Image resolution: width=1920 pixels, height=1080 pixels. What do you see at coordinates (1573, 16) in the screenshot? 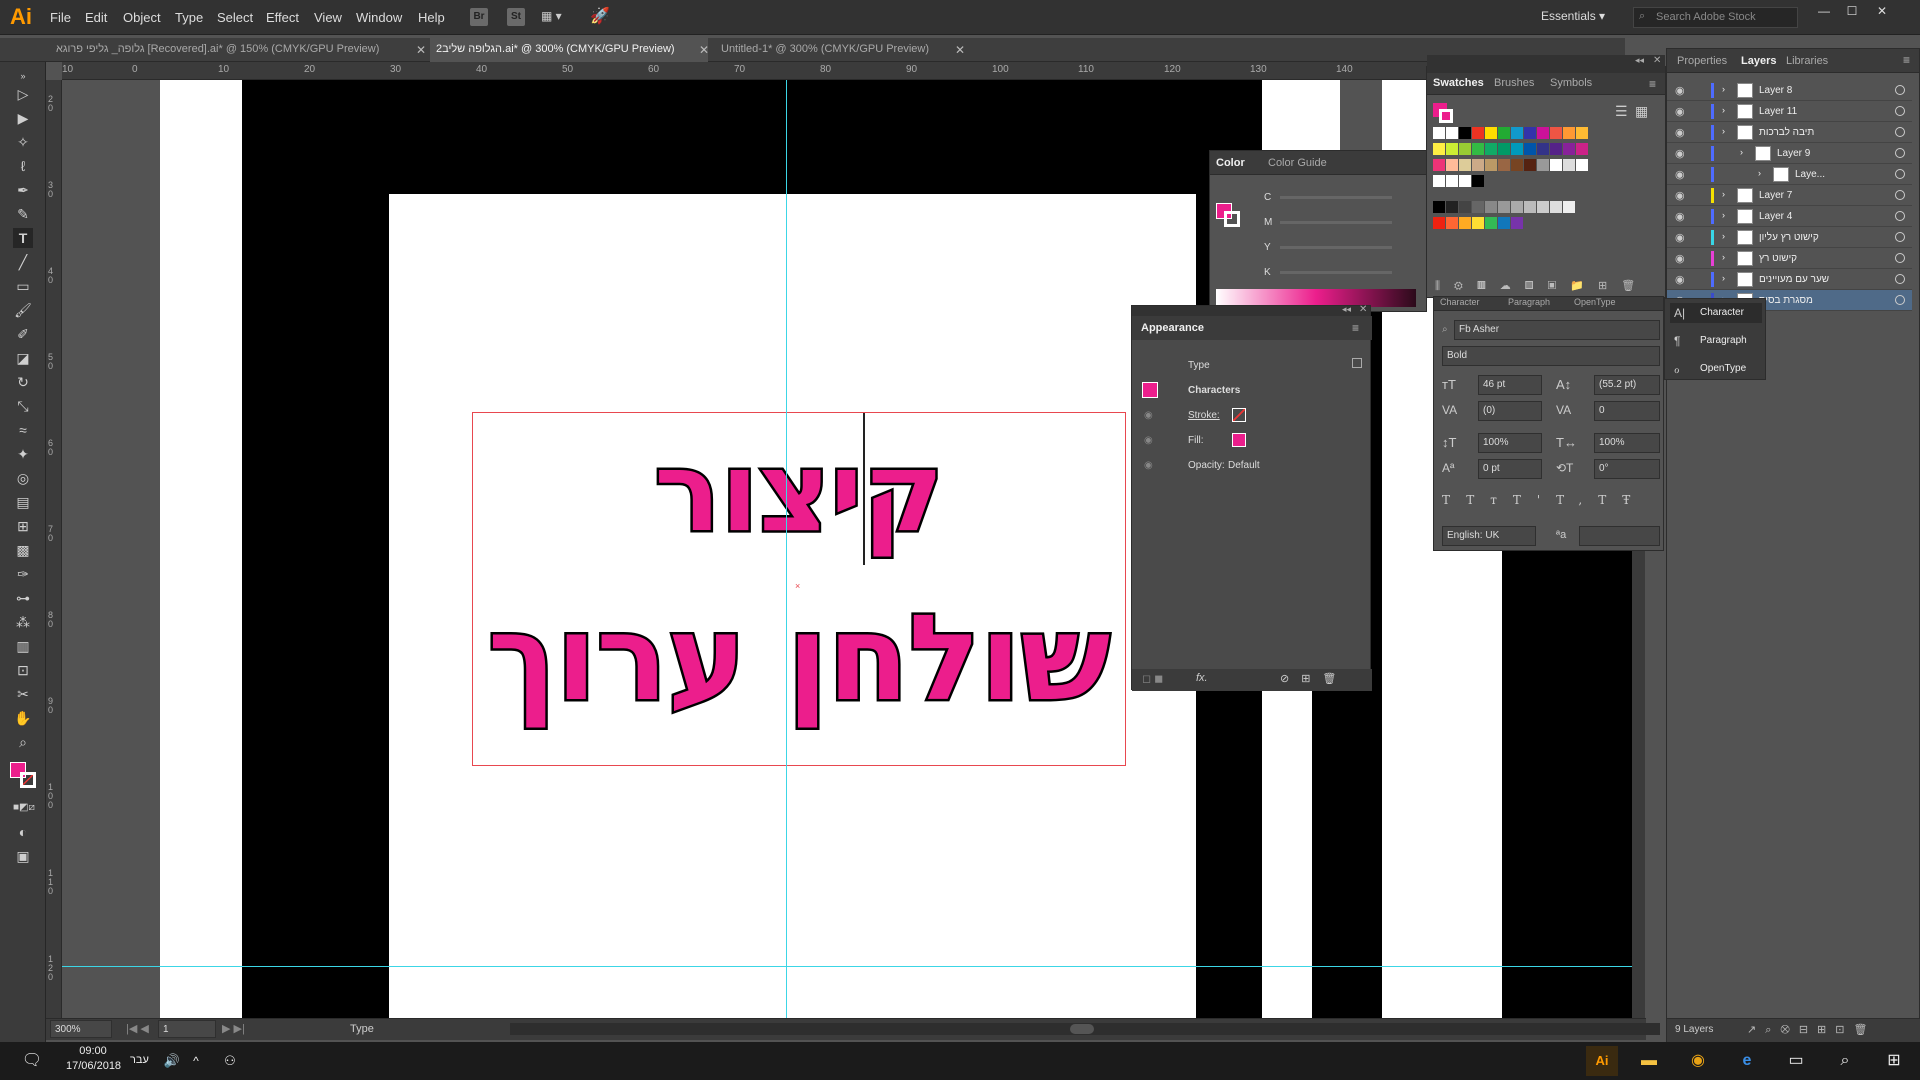
I see `workspace-switcher: Essentials ▾` at bounding box center [1573, 16].